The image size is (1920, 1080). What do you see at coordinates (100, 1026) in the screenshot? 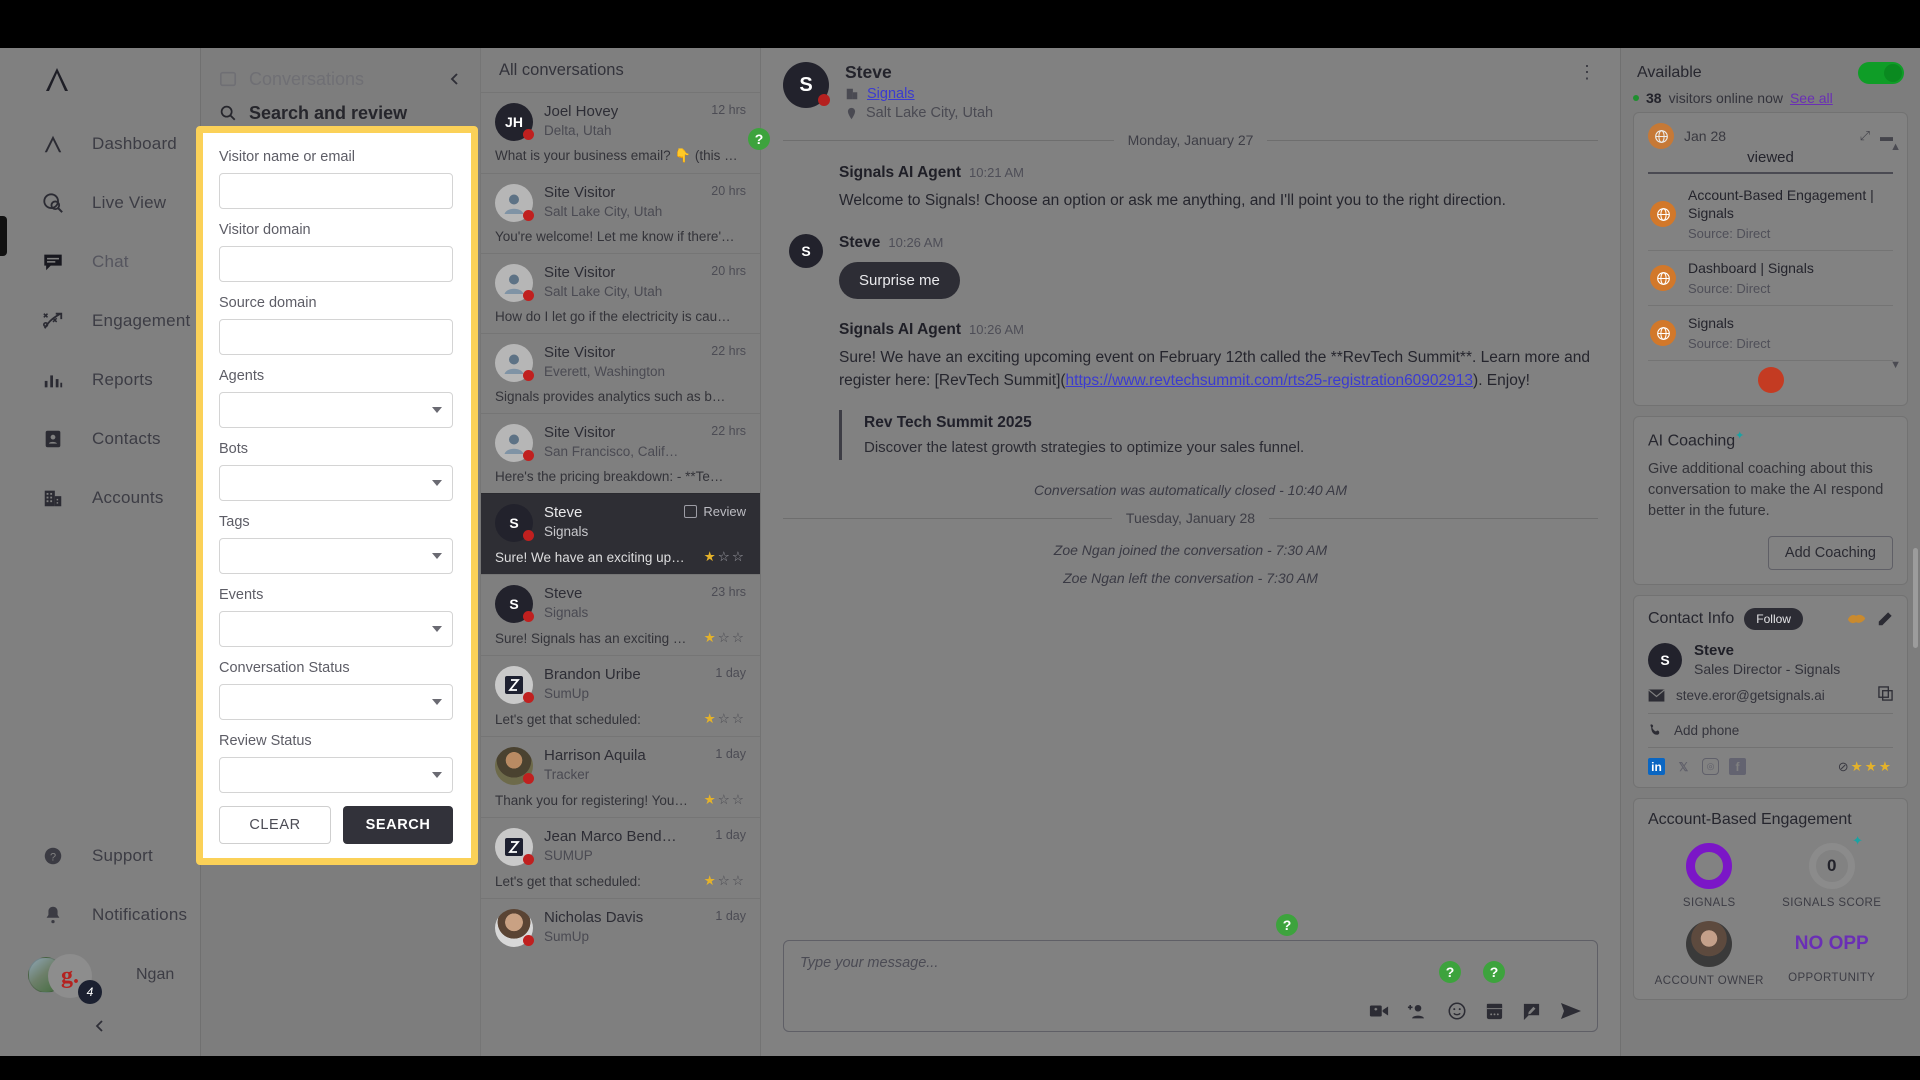
I see `collapse-sidebar-button` at bounding box center [100, 1026].